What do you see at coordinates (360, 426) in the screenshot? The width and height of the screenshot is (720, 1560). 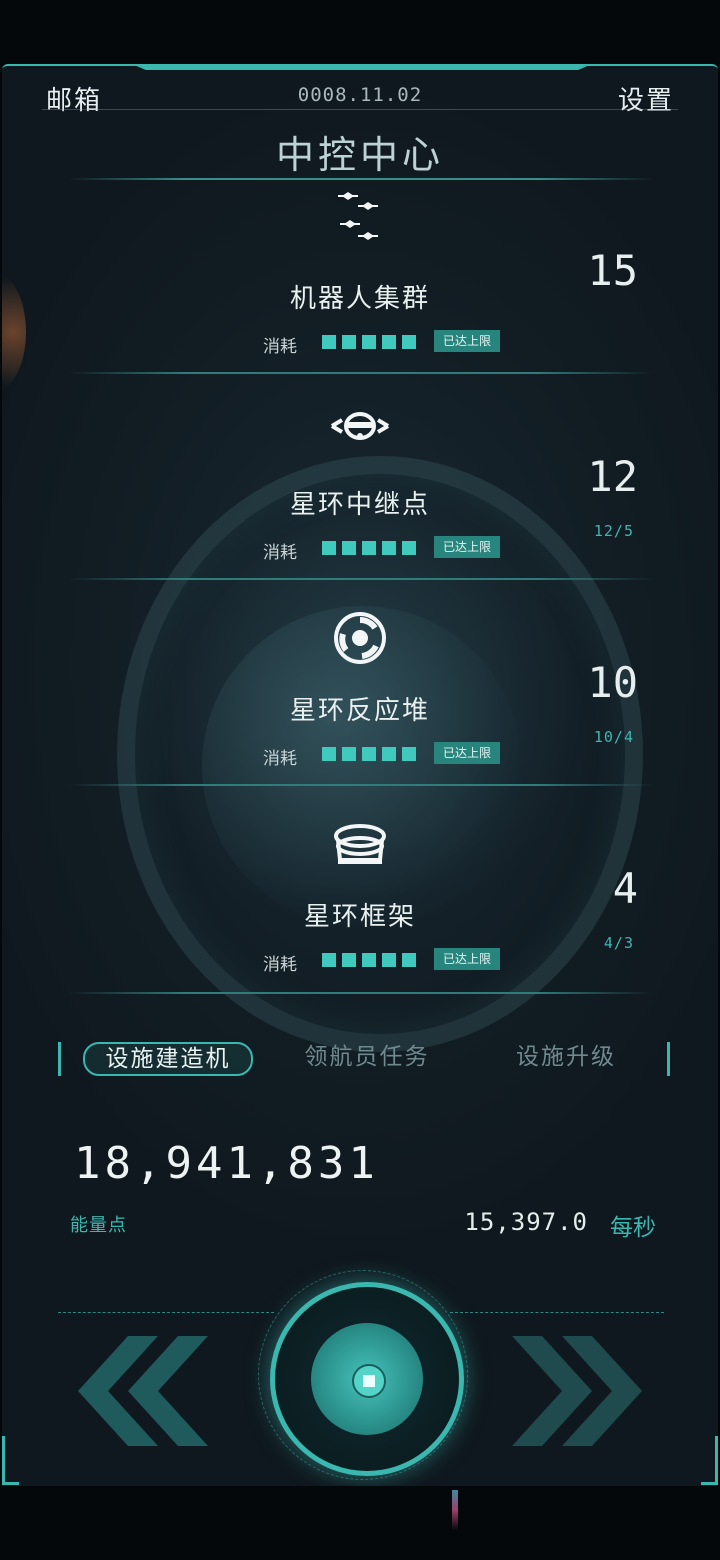 I see `relay-station-icon` at bounding box center [360, 426].